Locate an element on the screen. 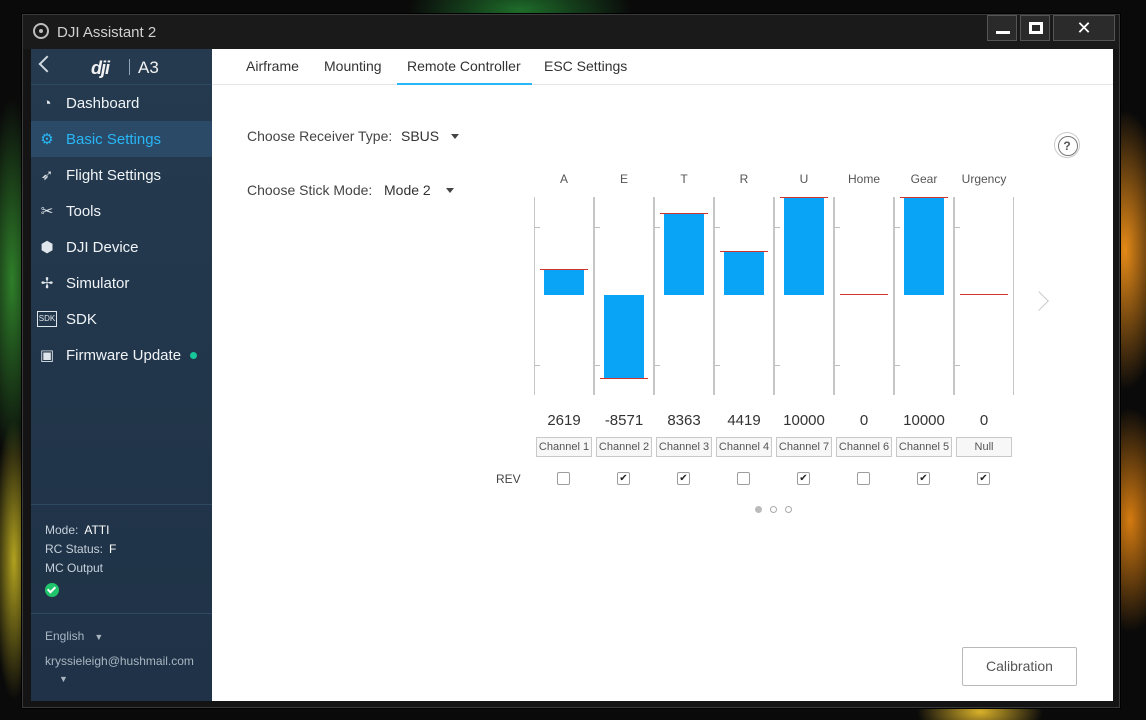  sidebar-header: dji A3 is located at coordinates (121, 67).